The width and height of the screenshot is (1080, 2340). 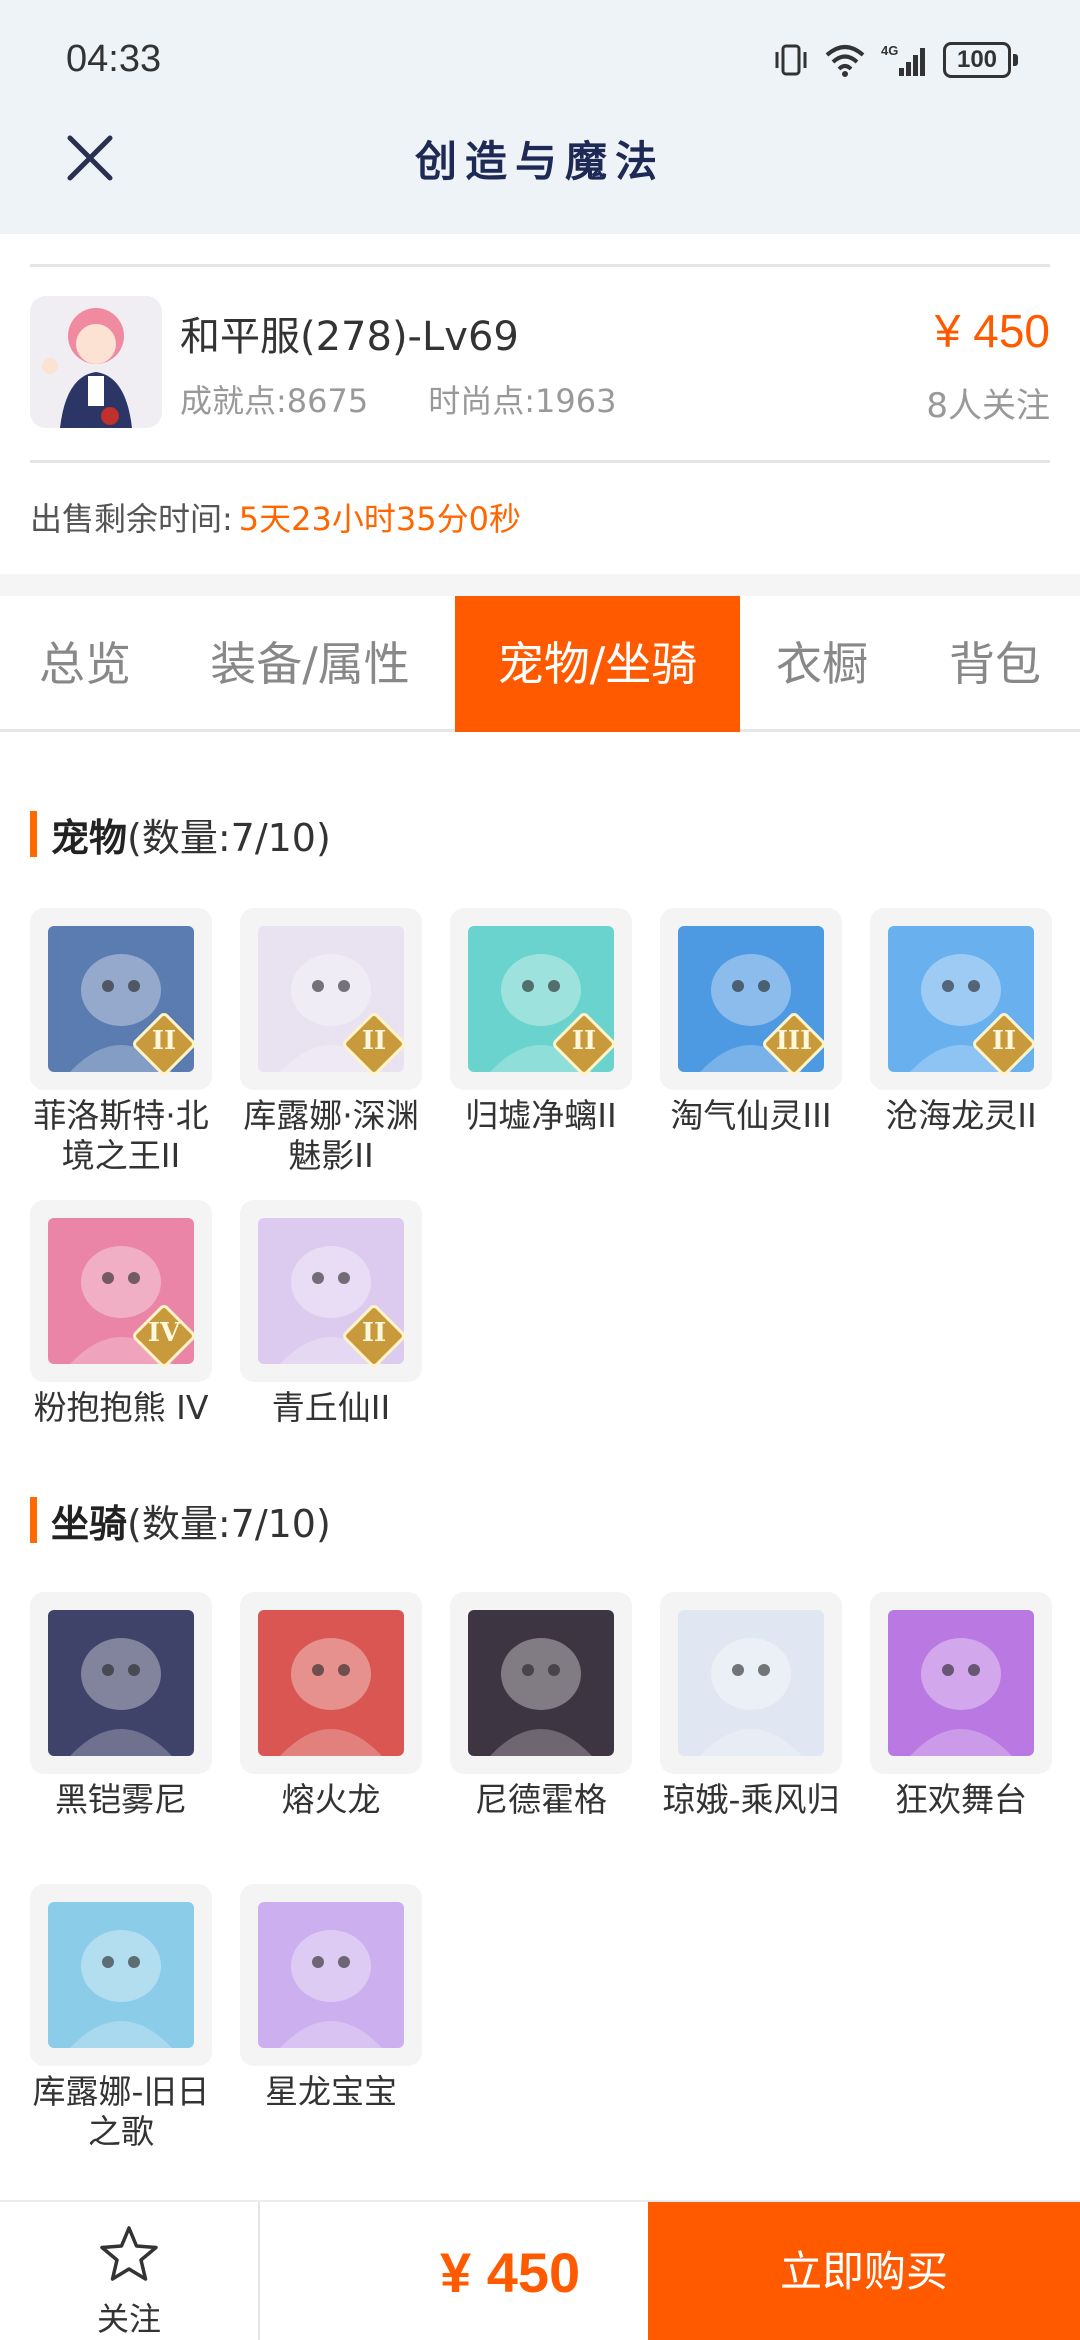 What do you see at coordinates (331, 1407) in the screenshot?
I see `item-name: 青丘仙II` at bounding box center [331, 1407].